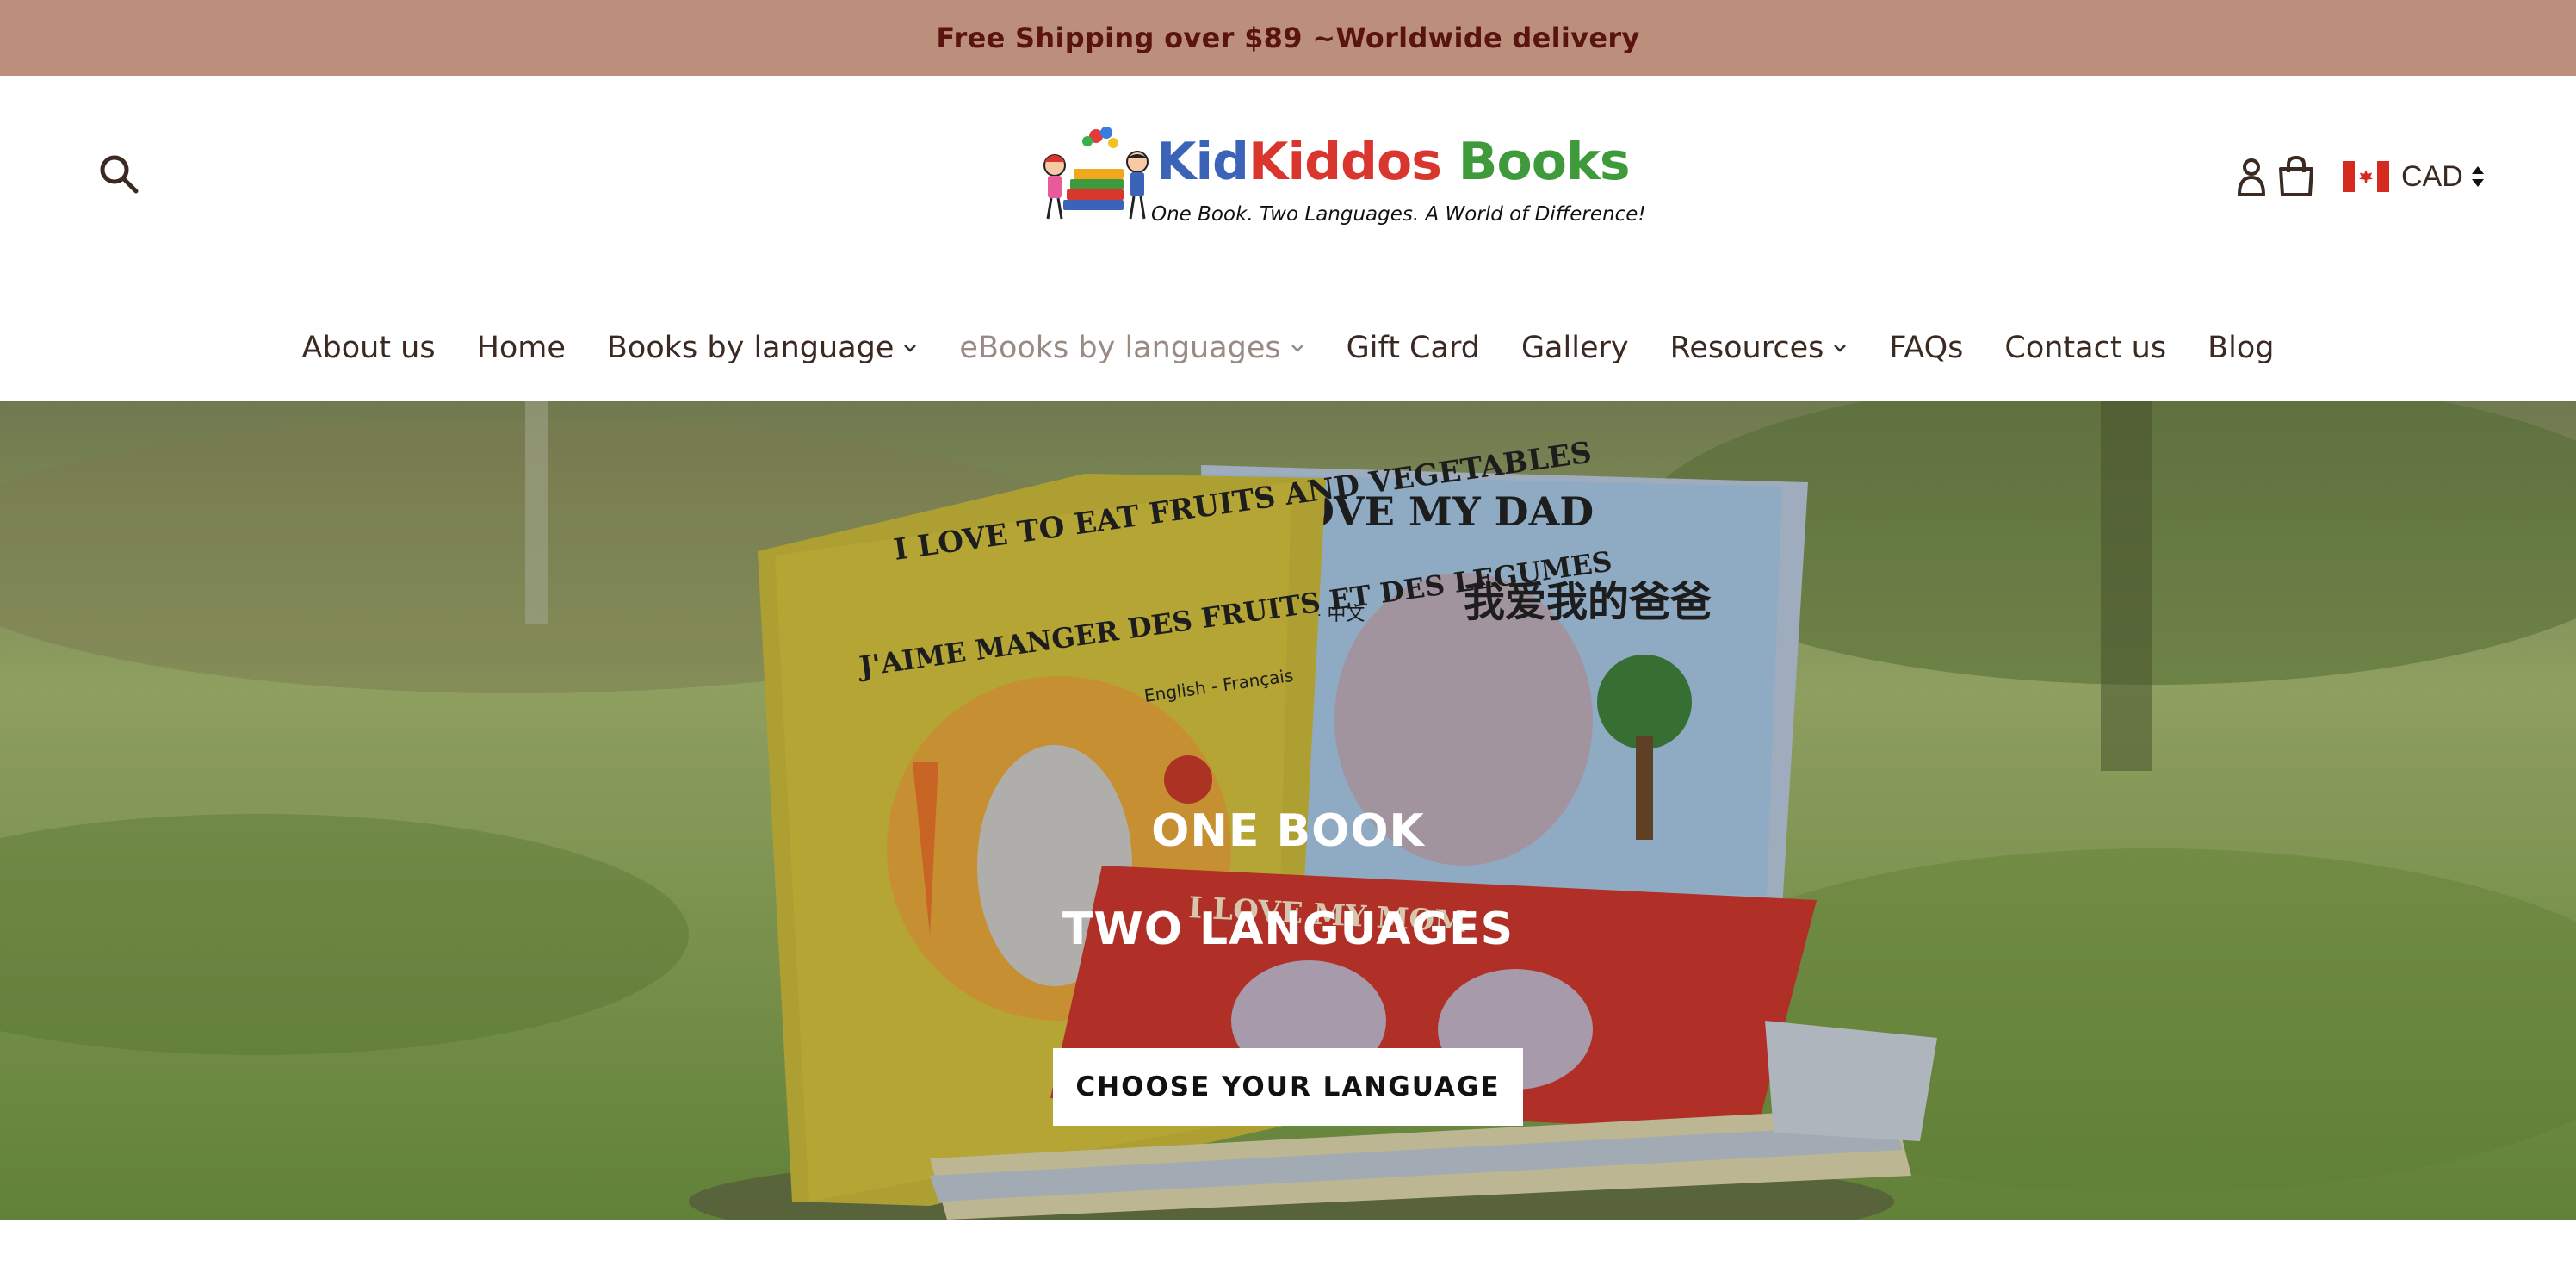 This screenshot has width=2576, height=1273. I want to click on user-icon, so click(2251, 176).